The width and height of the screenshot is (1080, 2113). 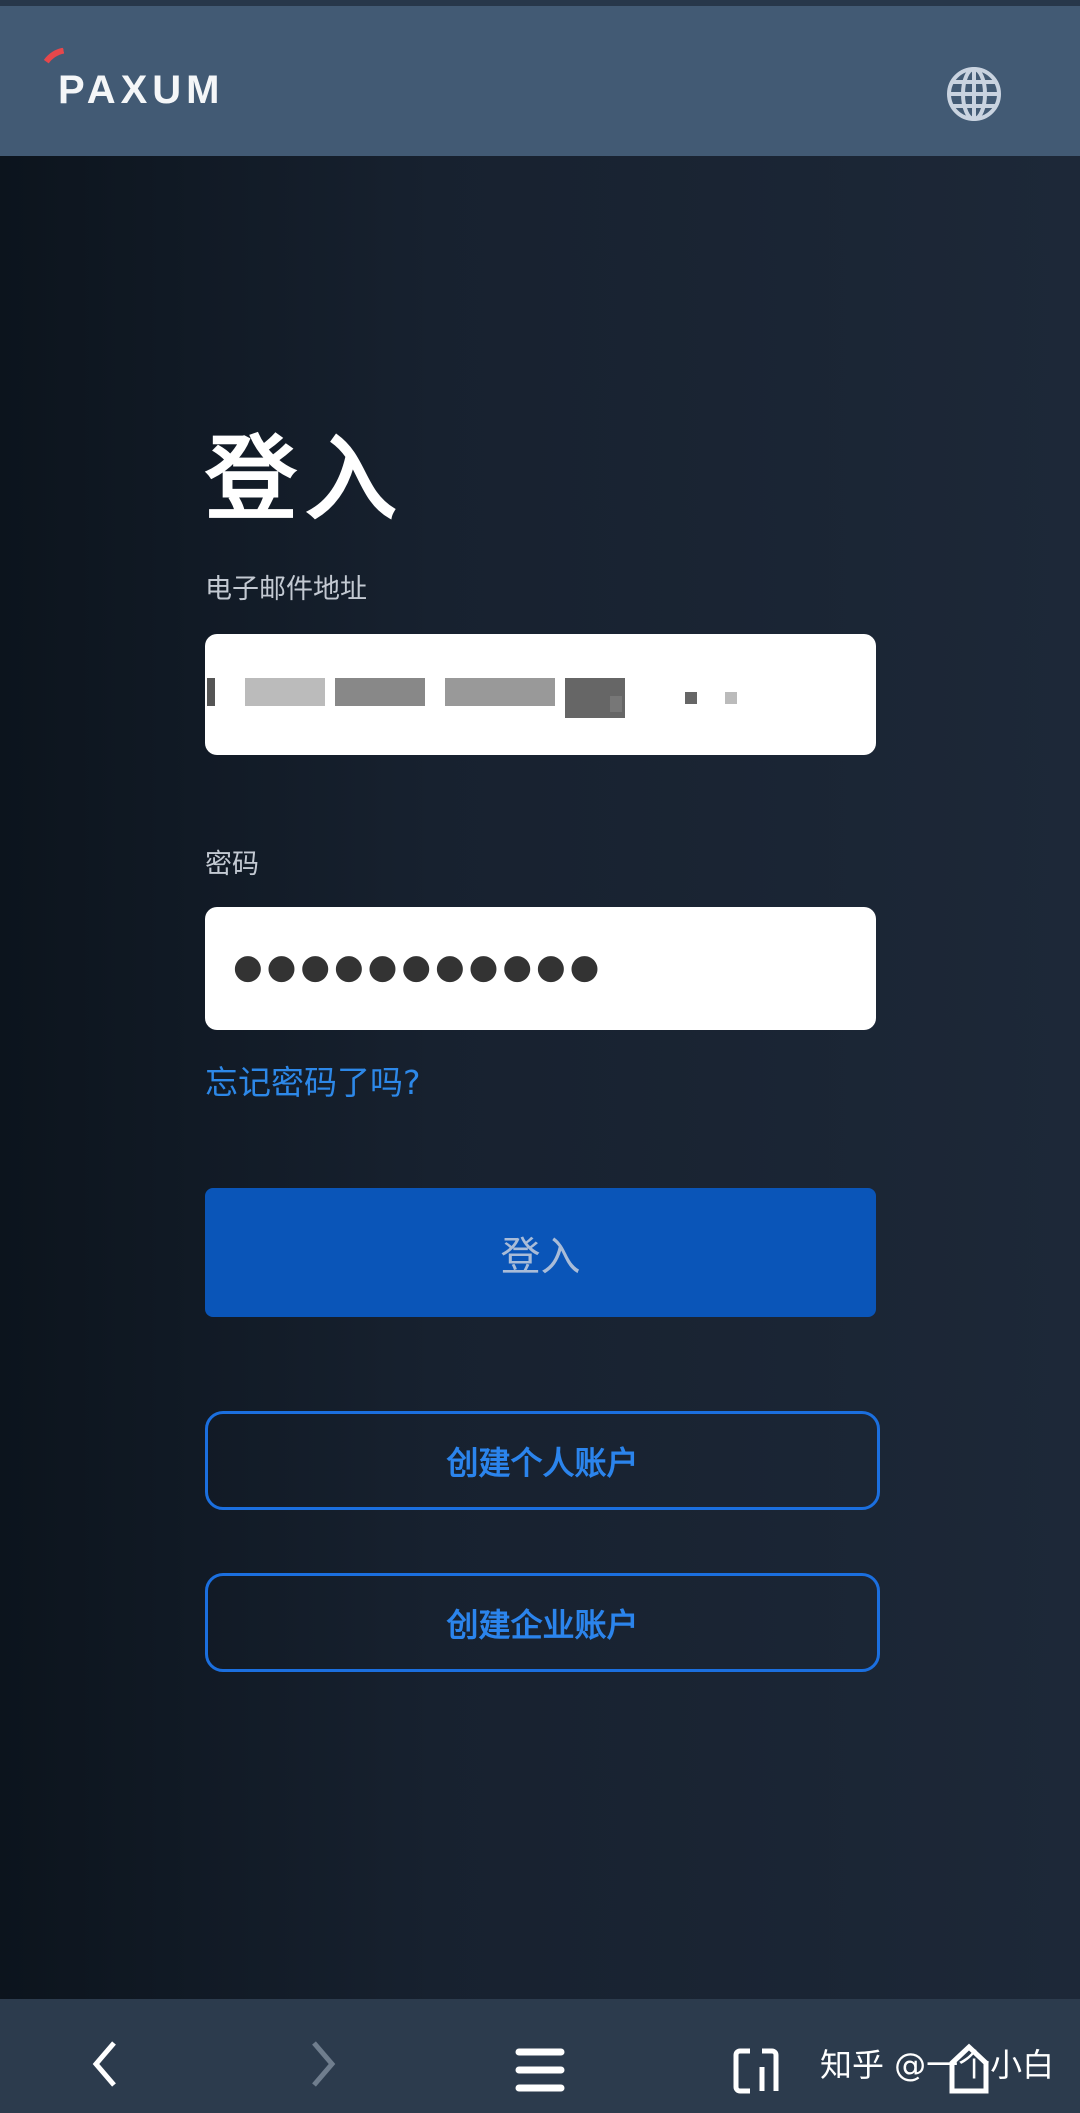 What do you see at coordinates (540, 81) in the screenshot?
I see `top-header: PAXUM` at bounding box center [540, 81].